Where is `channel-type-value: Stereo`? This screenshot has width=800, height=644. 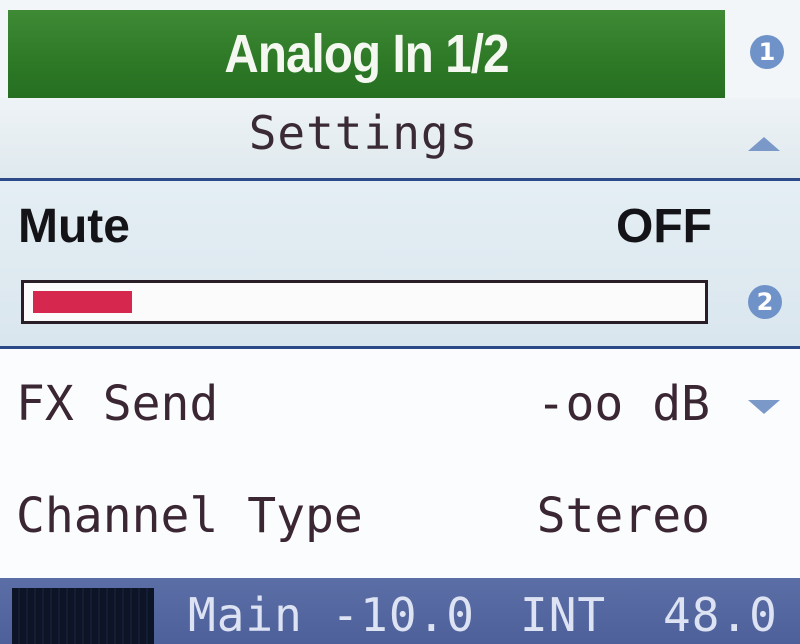 channel-type-value: Stereo is located at coordinates (550, 516).